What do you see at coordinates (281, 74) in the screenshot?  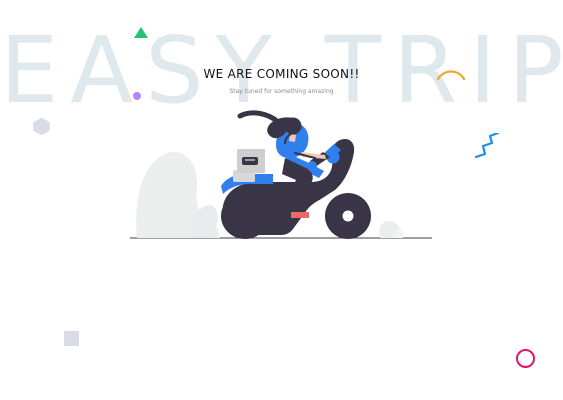 I see `page-title: WE ARE COMING SOON!!` at bounding box center [281, 74].